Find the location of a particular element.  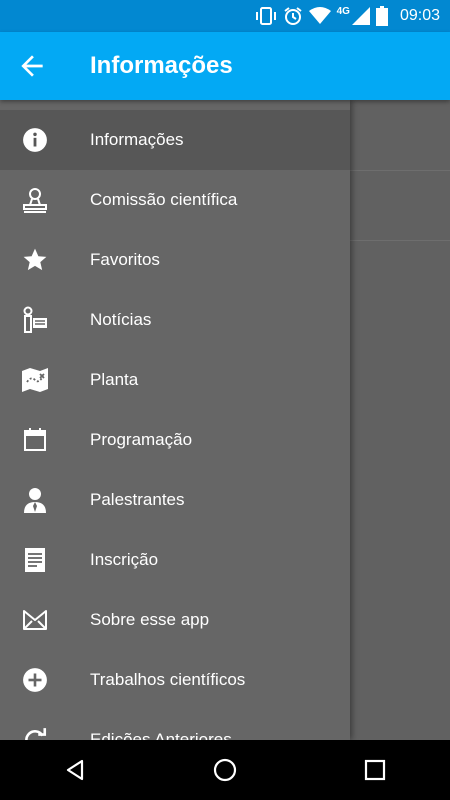

refresh-icon is located at coordinates (35, 733).